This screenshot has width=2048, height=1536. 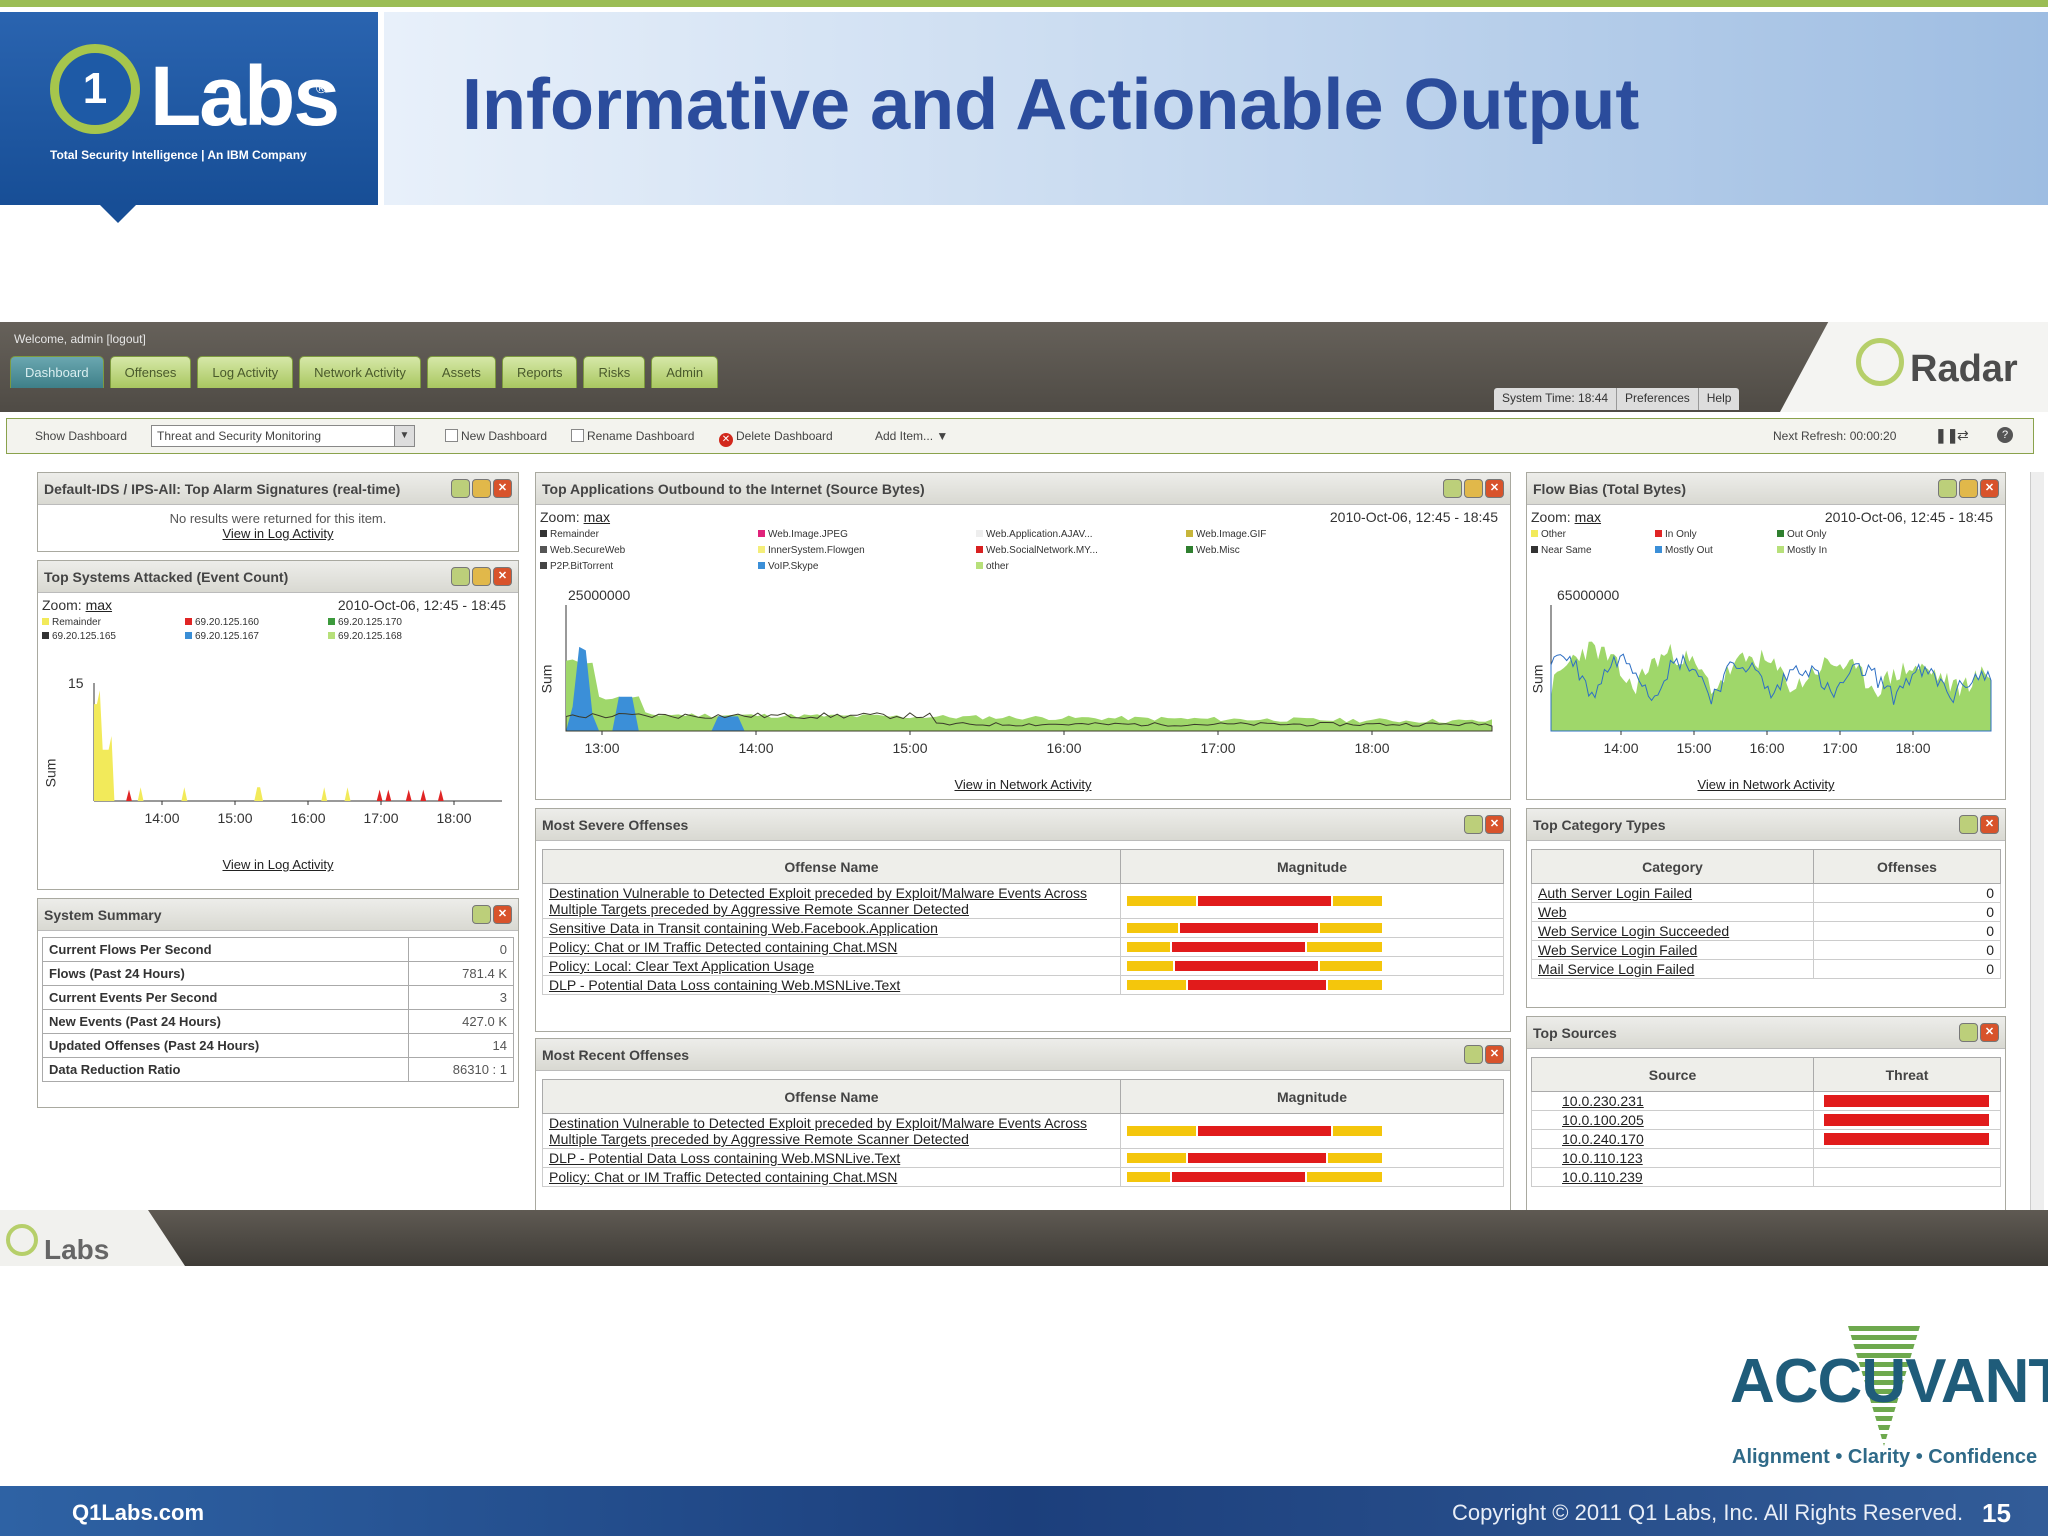 I want to click on source-link: 10.0.110.239, so click(x=1602, y=1177).